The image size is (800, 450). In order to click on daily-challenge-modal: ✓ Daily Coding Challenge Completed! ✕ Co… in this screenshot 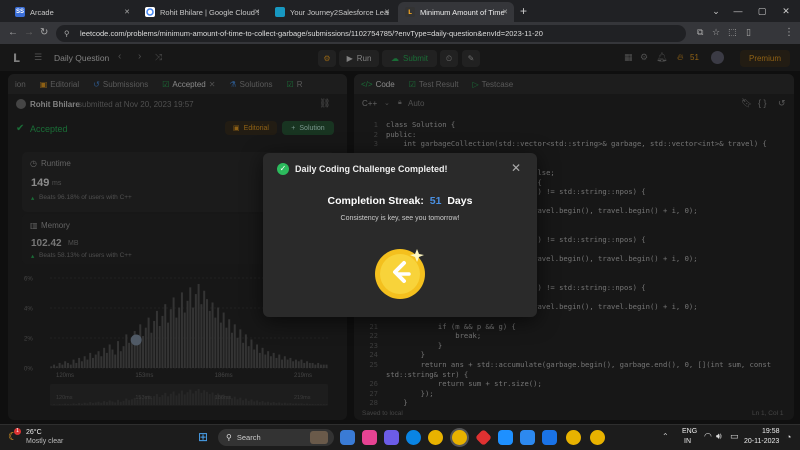, I will do `click(400, 235)`.